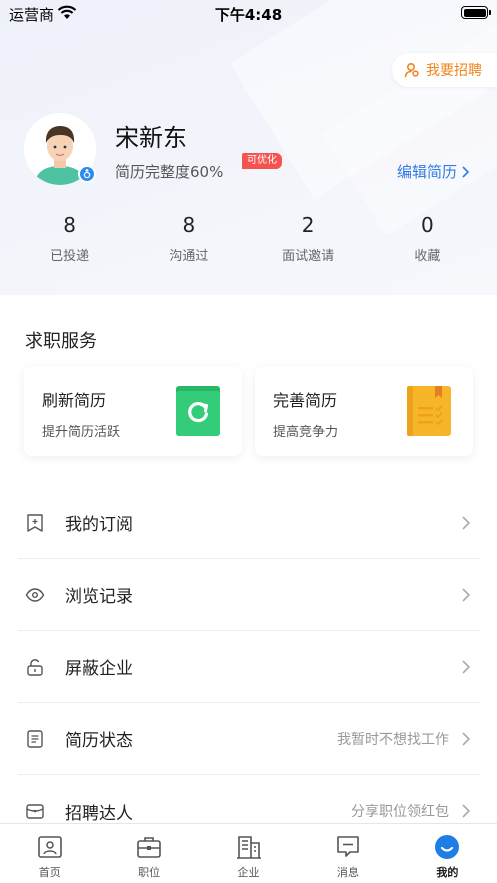 This screenshot has width=497, height=883. I want to click on complete-resume-card: 完善简历 提高竞争力, so click(364, 411).